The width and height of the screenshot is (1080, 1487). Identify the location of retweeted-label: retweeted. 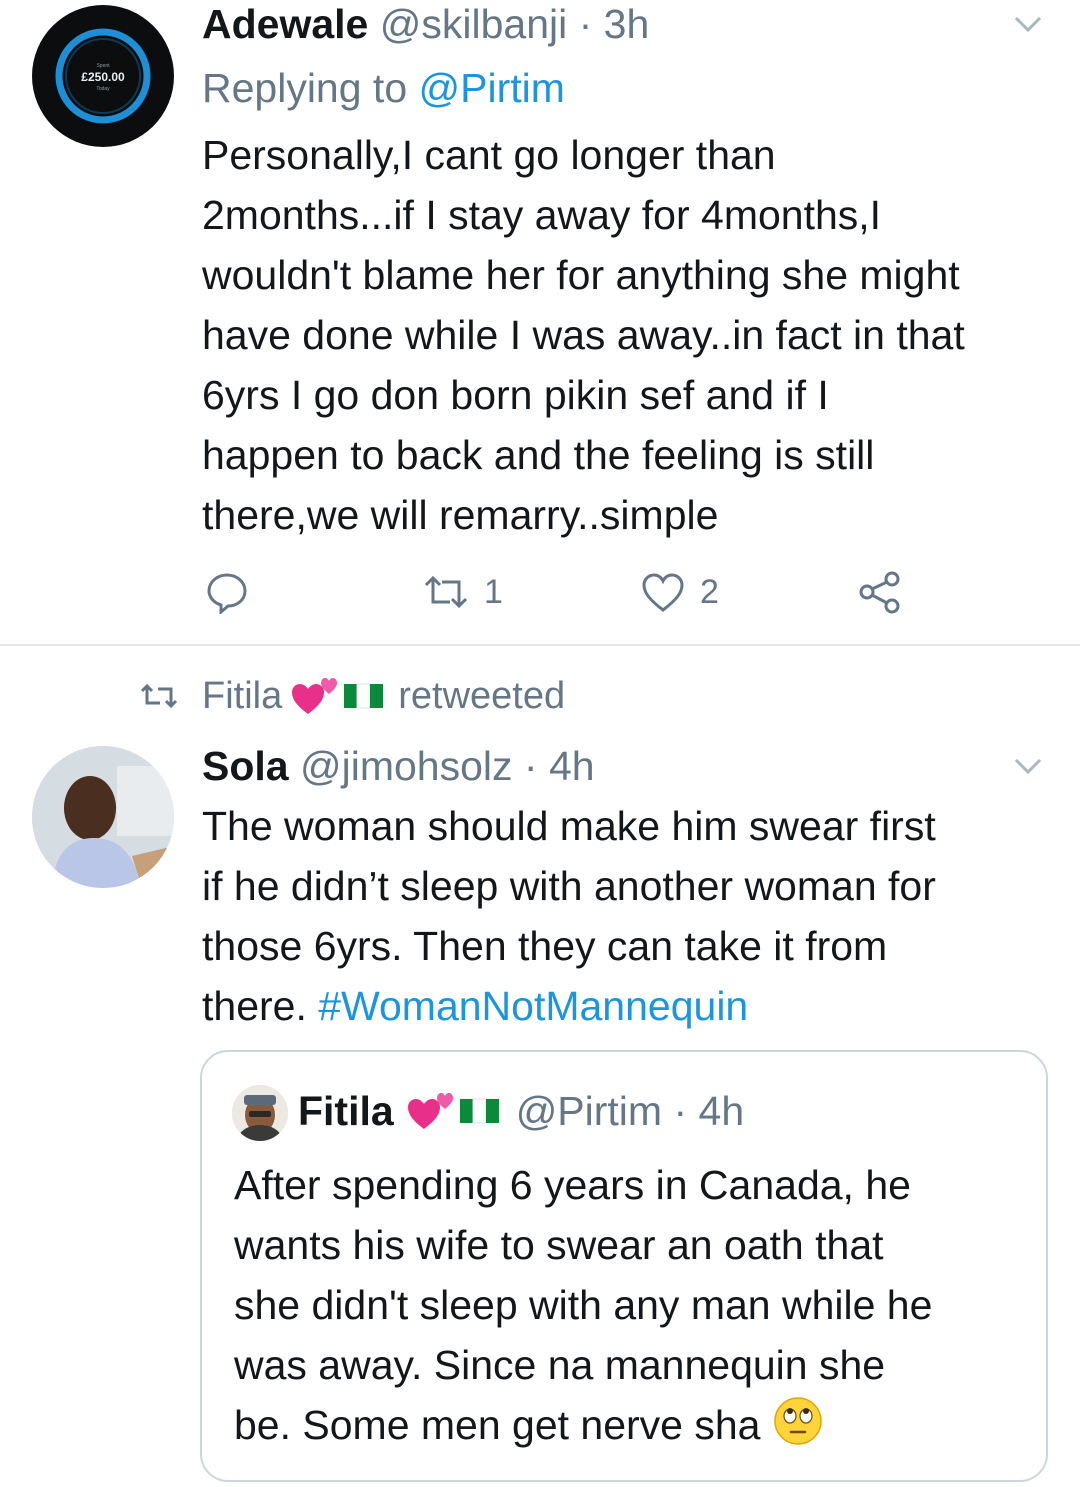
(482, 695).